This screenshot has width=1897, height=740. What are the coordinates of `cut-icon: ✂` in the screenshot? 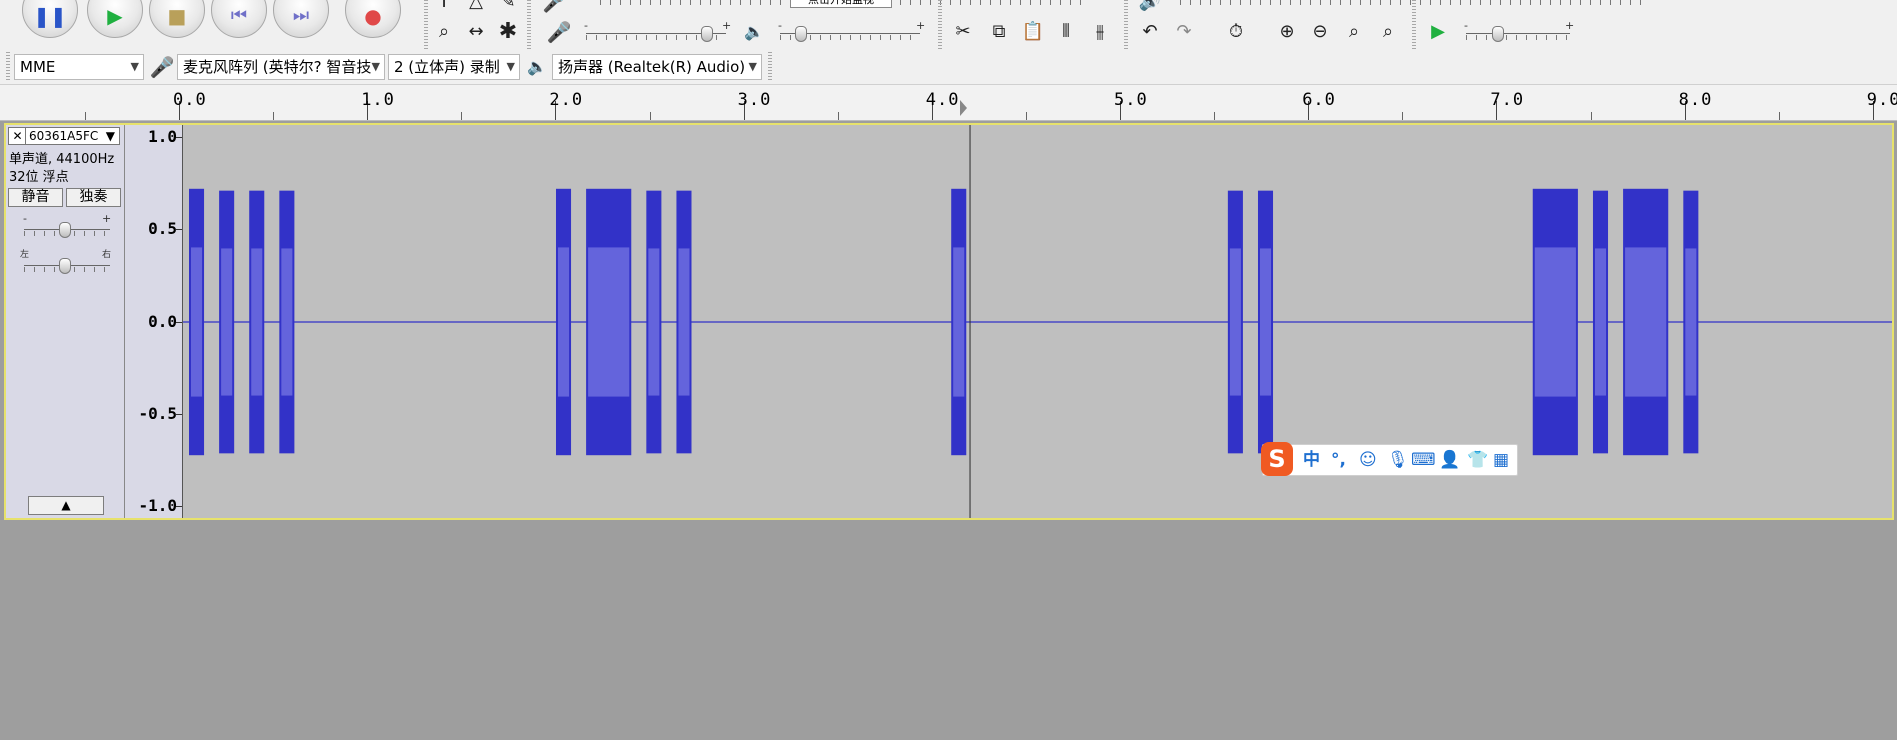 It's located at (963, 32).